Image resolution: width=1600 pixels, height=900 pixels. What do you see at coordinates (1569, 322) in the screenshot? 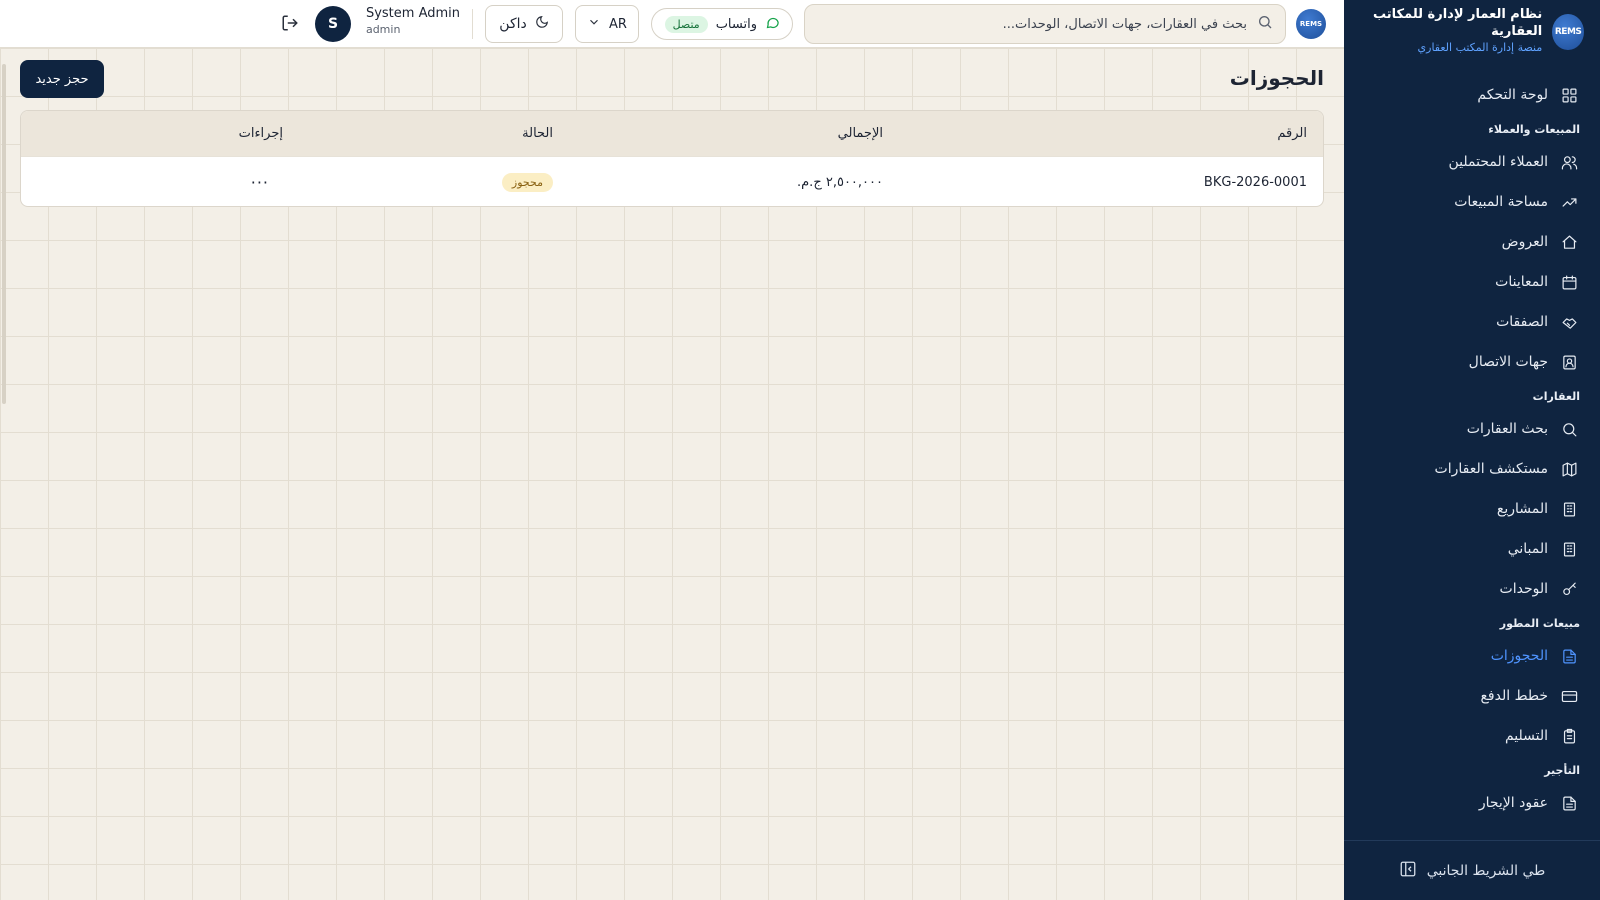
I see `handshake-icon` at bounding box center [1569, 322].